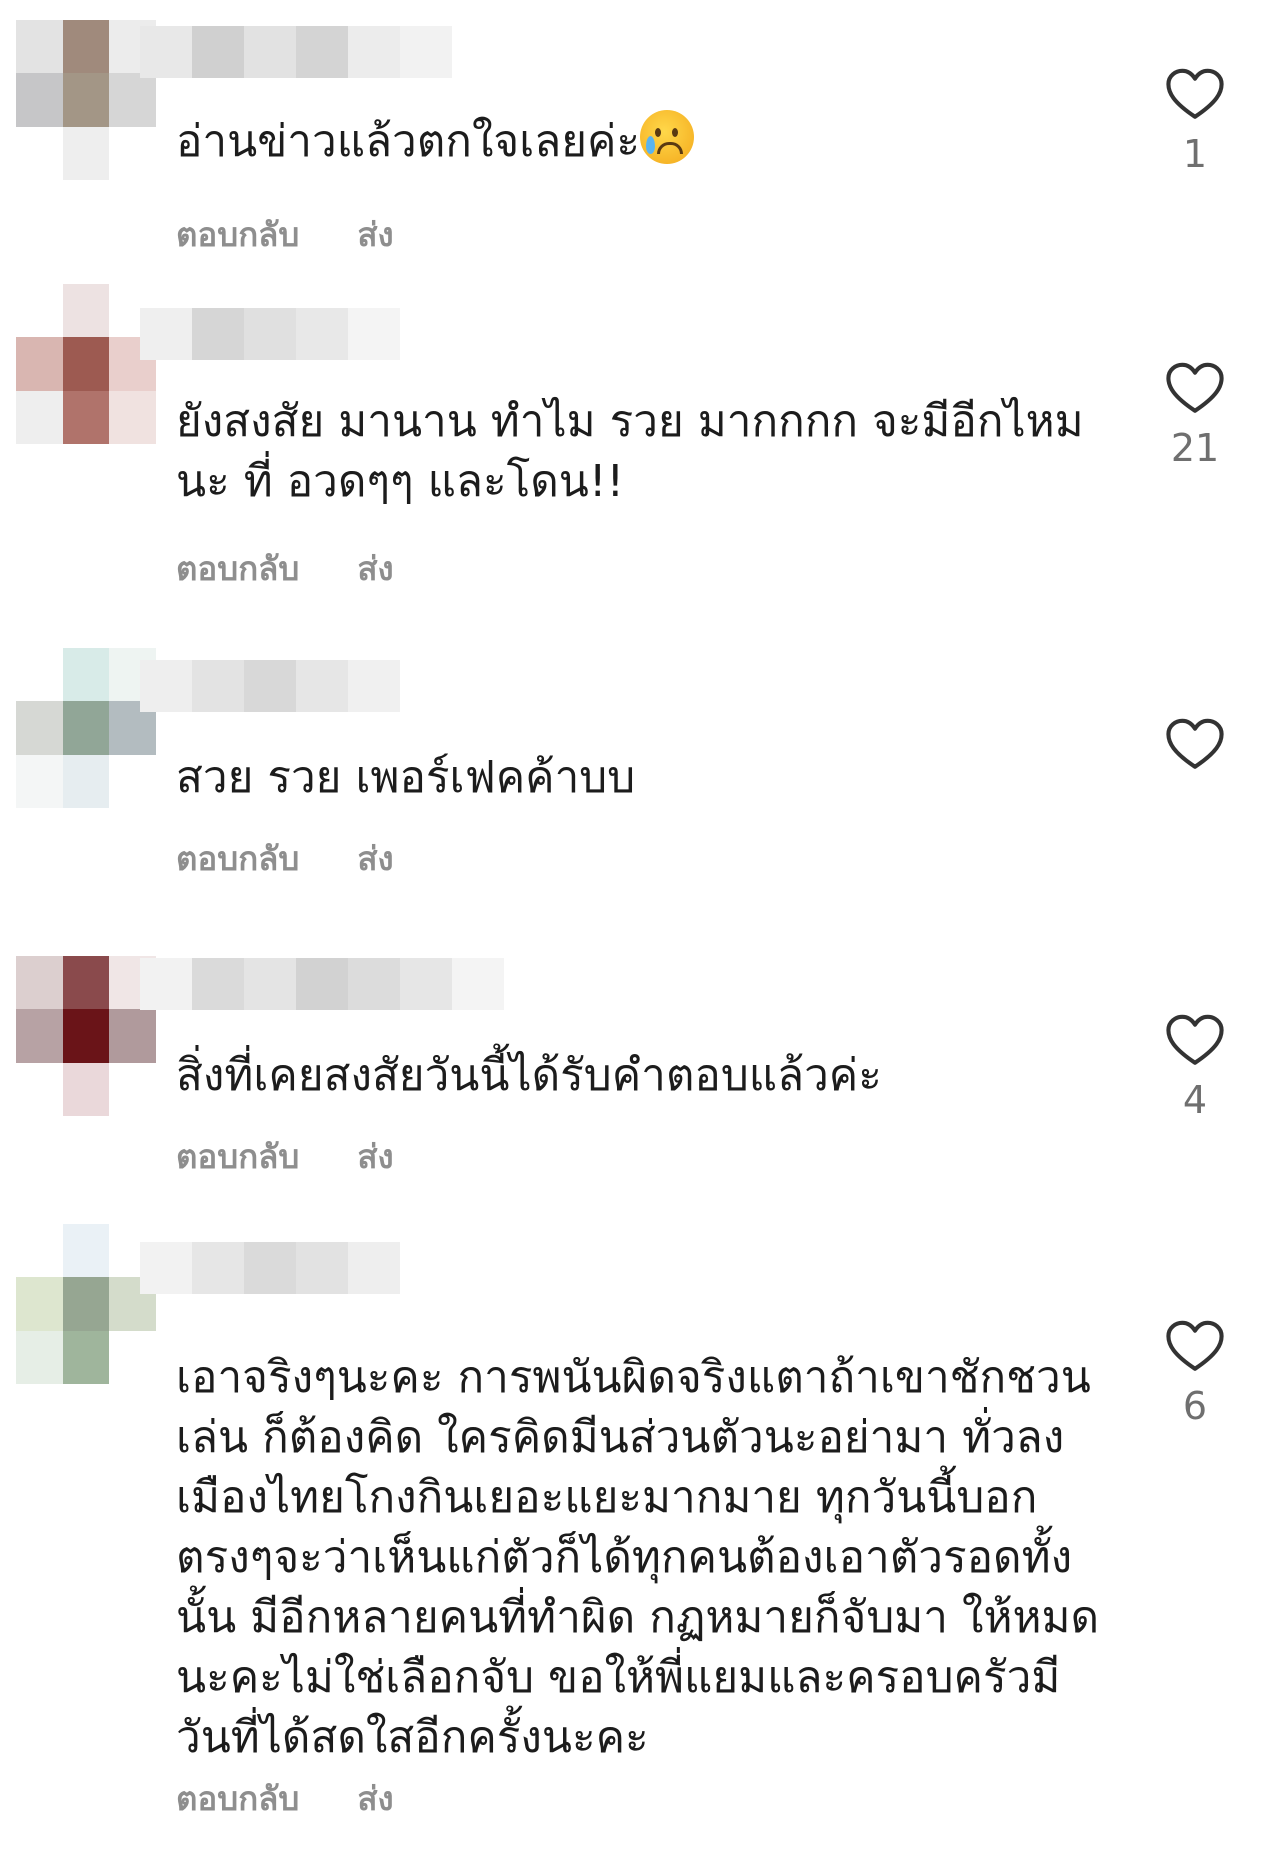 This screenshot has height=1861, width=1280. What do you see at coordinates (1195, 154) in the screenshot?
I see `like-count: 1` at bounding box center [1195, 154].